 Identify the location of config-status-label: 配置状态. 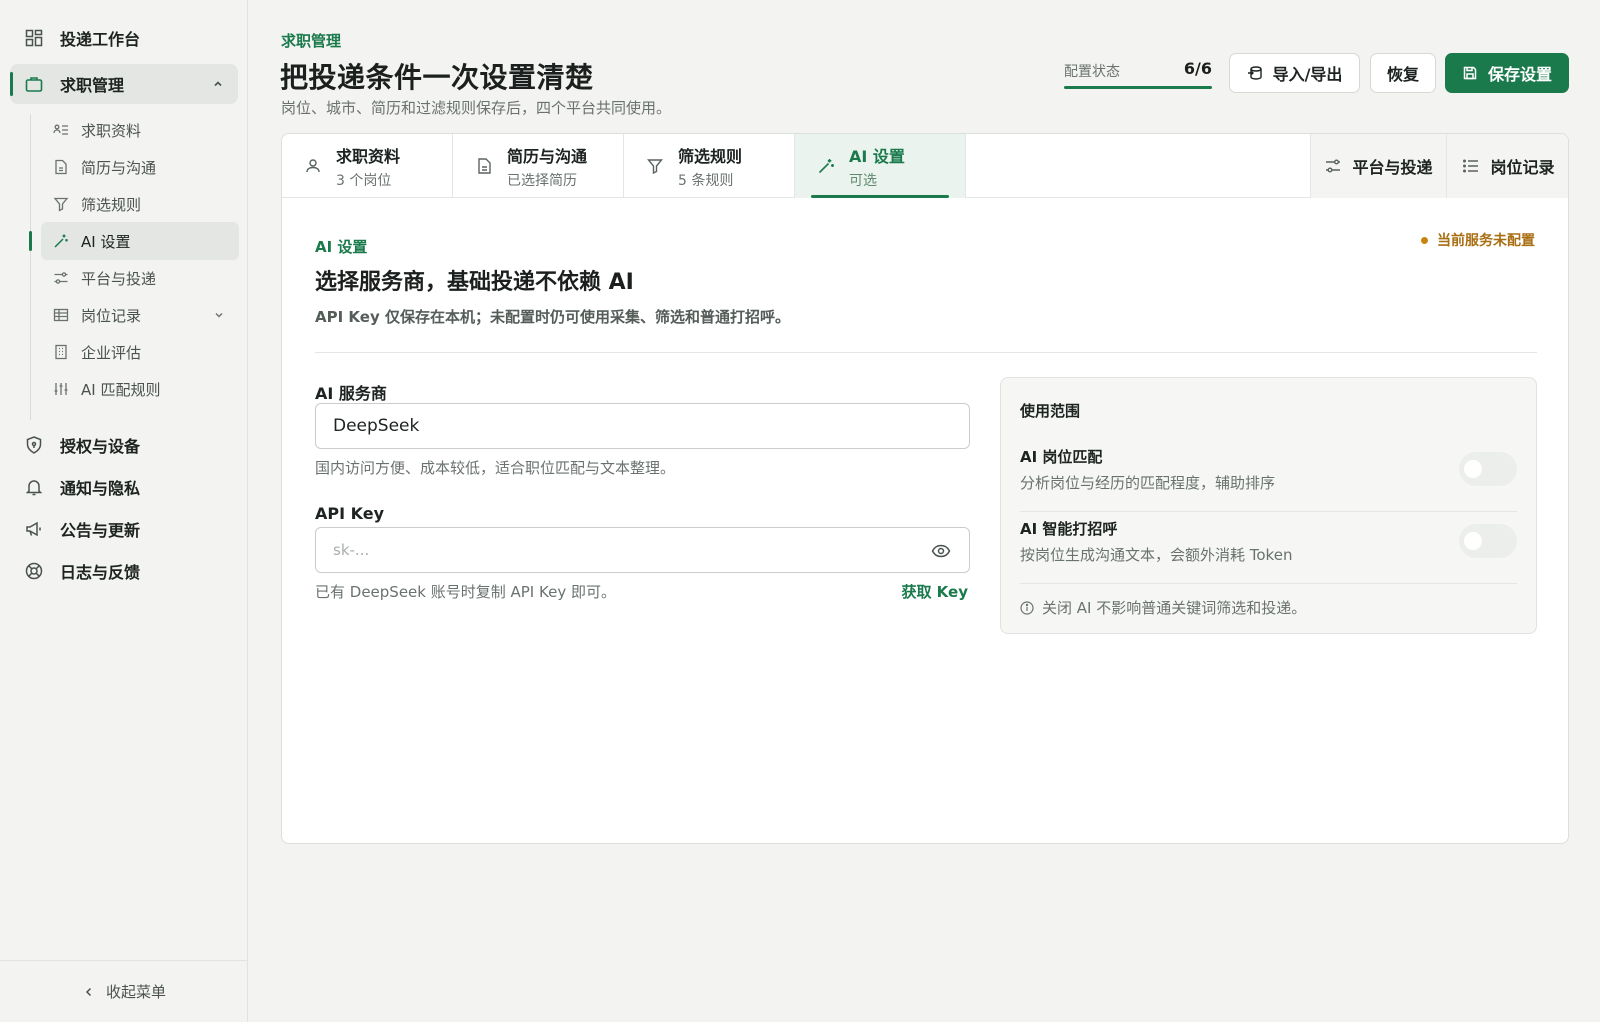
(1092, 72).